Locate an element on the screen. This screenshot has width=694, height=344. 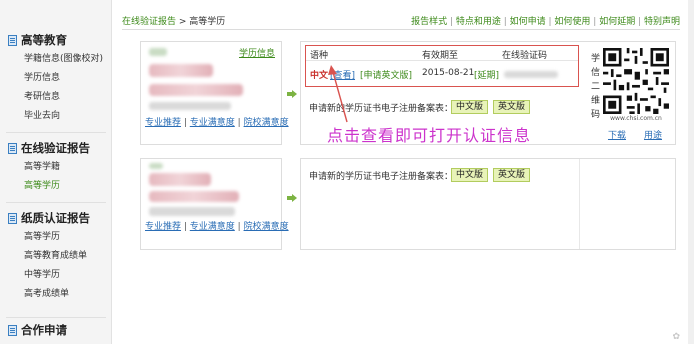
qr-caption: www.chsi.com.cn is located at coordinates (636, 118).